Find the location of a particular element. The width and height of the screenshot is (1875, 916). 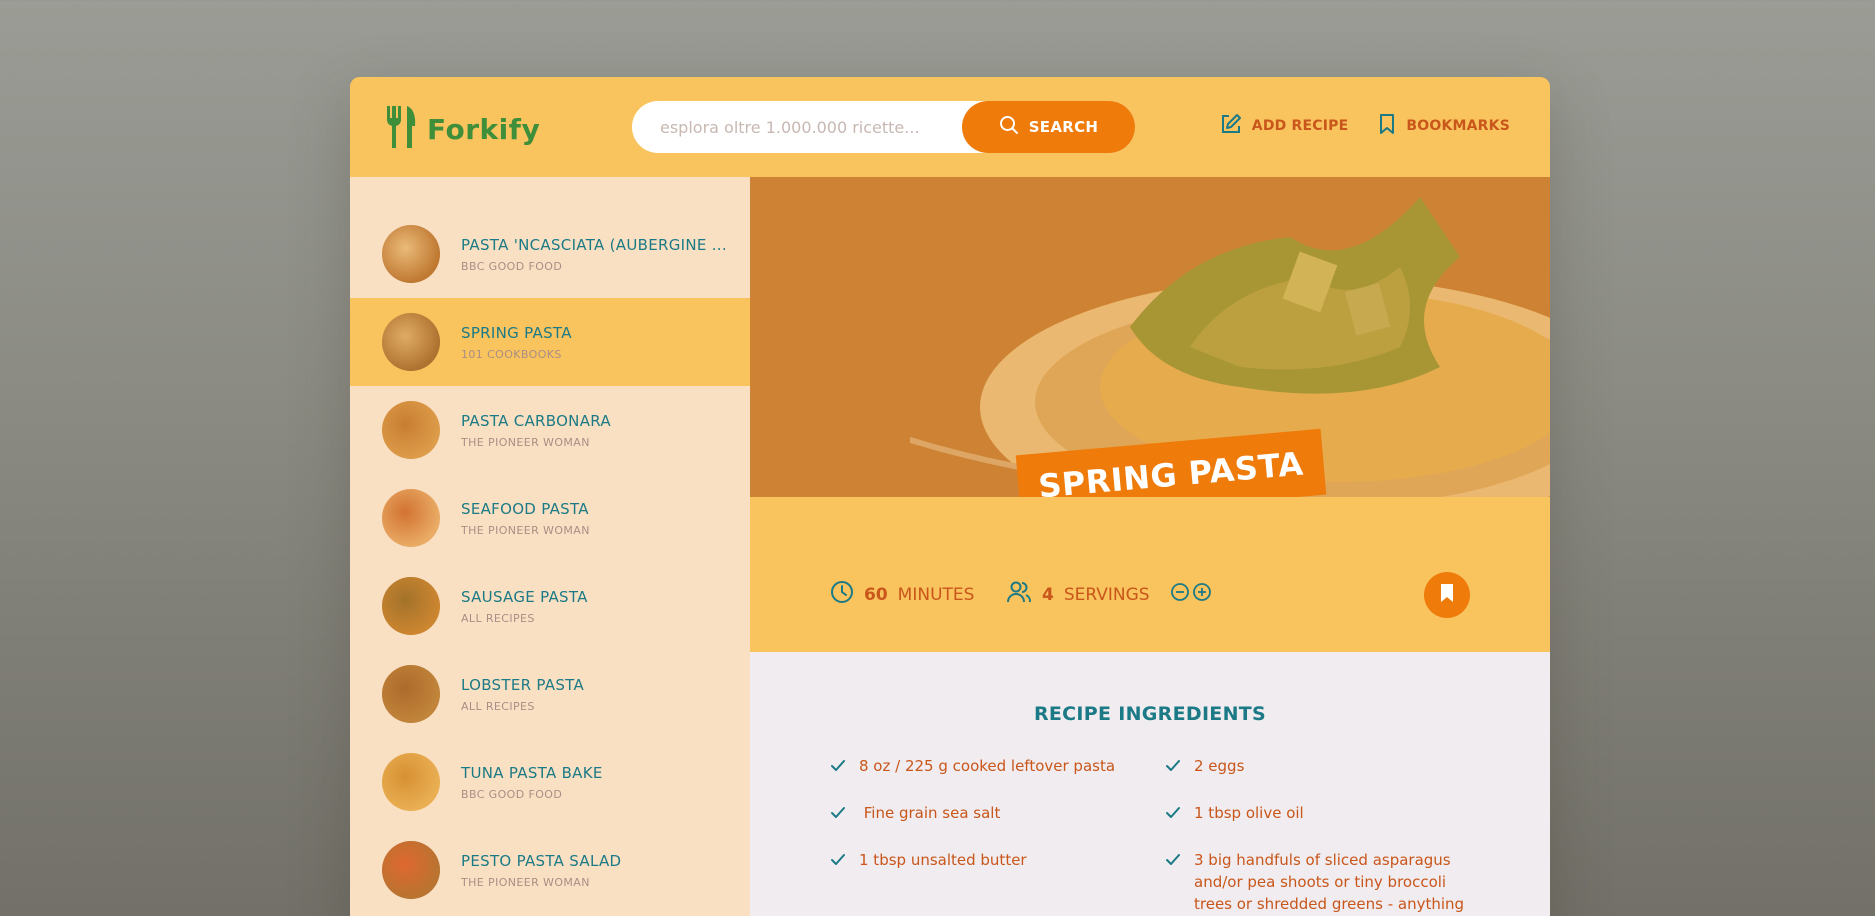

ingredient-text: 1 tbsp olive oil is located at coordinates (1249, 813).